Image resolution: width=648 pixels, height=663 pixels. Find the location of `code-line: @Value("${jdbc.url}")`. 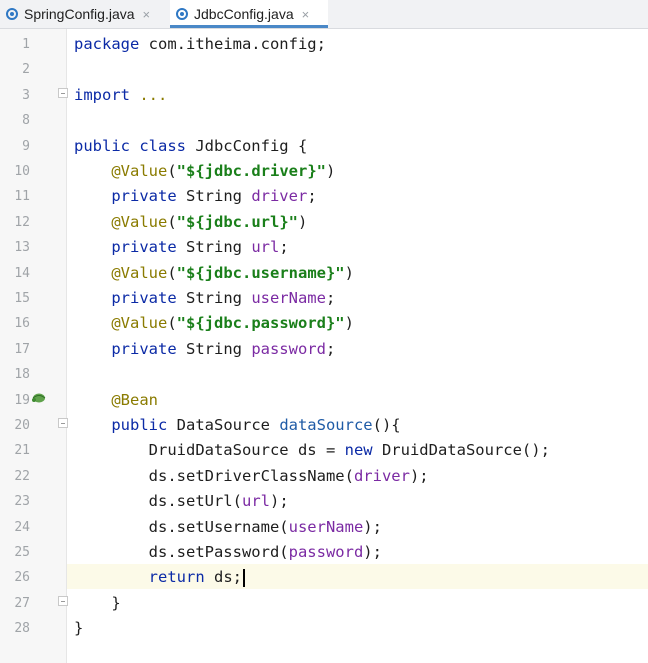

code-line: @Value("${jdbc.url}") is located at coordinates (190, 222).